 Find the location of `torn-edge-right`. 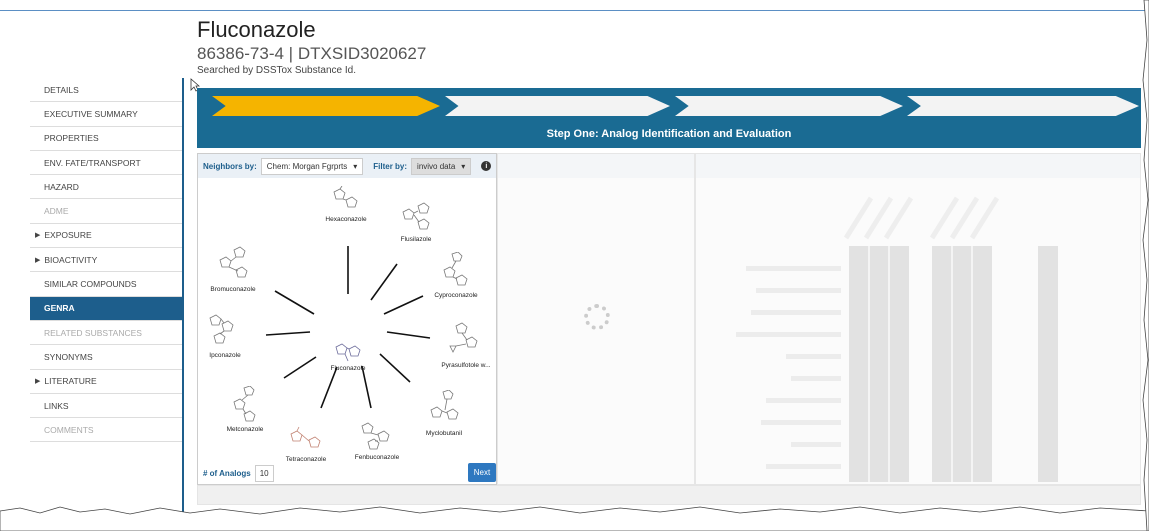

torn-edge-right is located at coordinates (1145, 265).